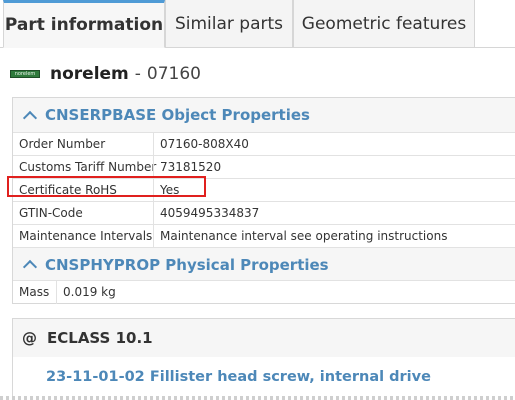  Describe the element at coordinates (264, 292) in the screenshot. I see `property-row: Mass 0.019 kg` at that location.